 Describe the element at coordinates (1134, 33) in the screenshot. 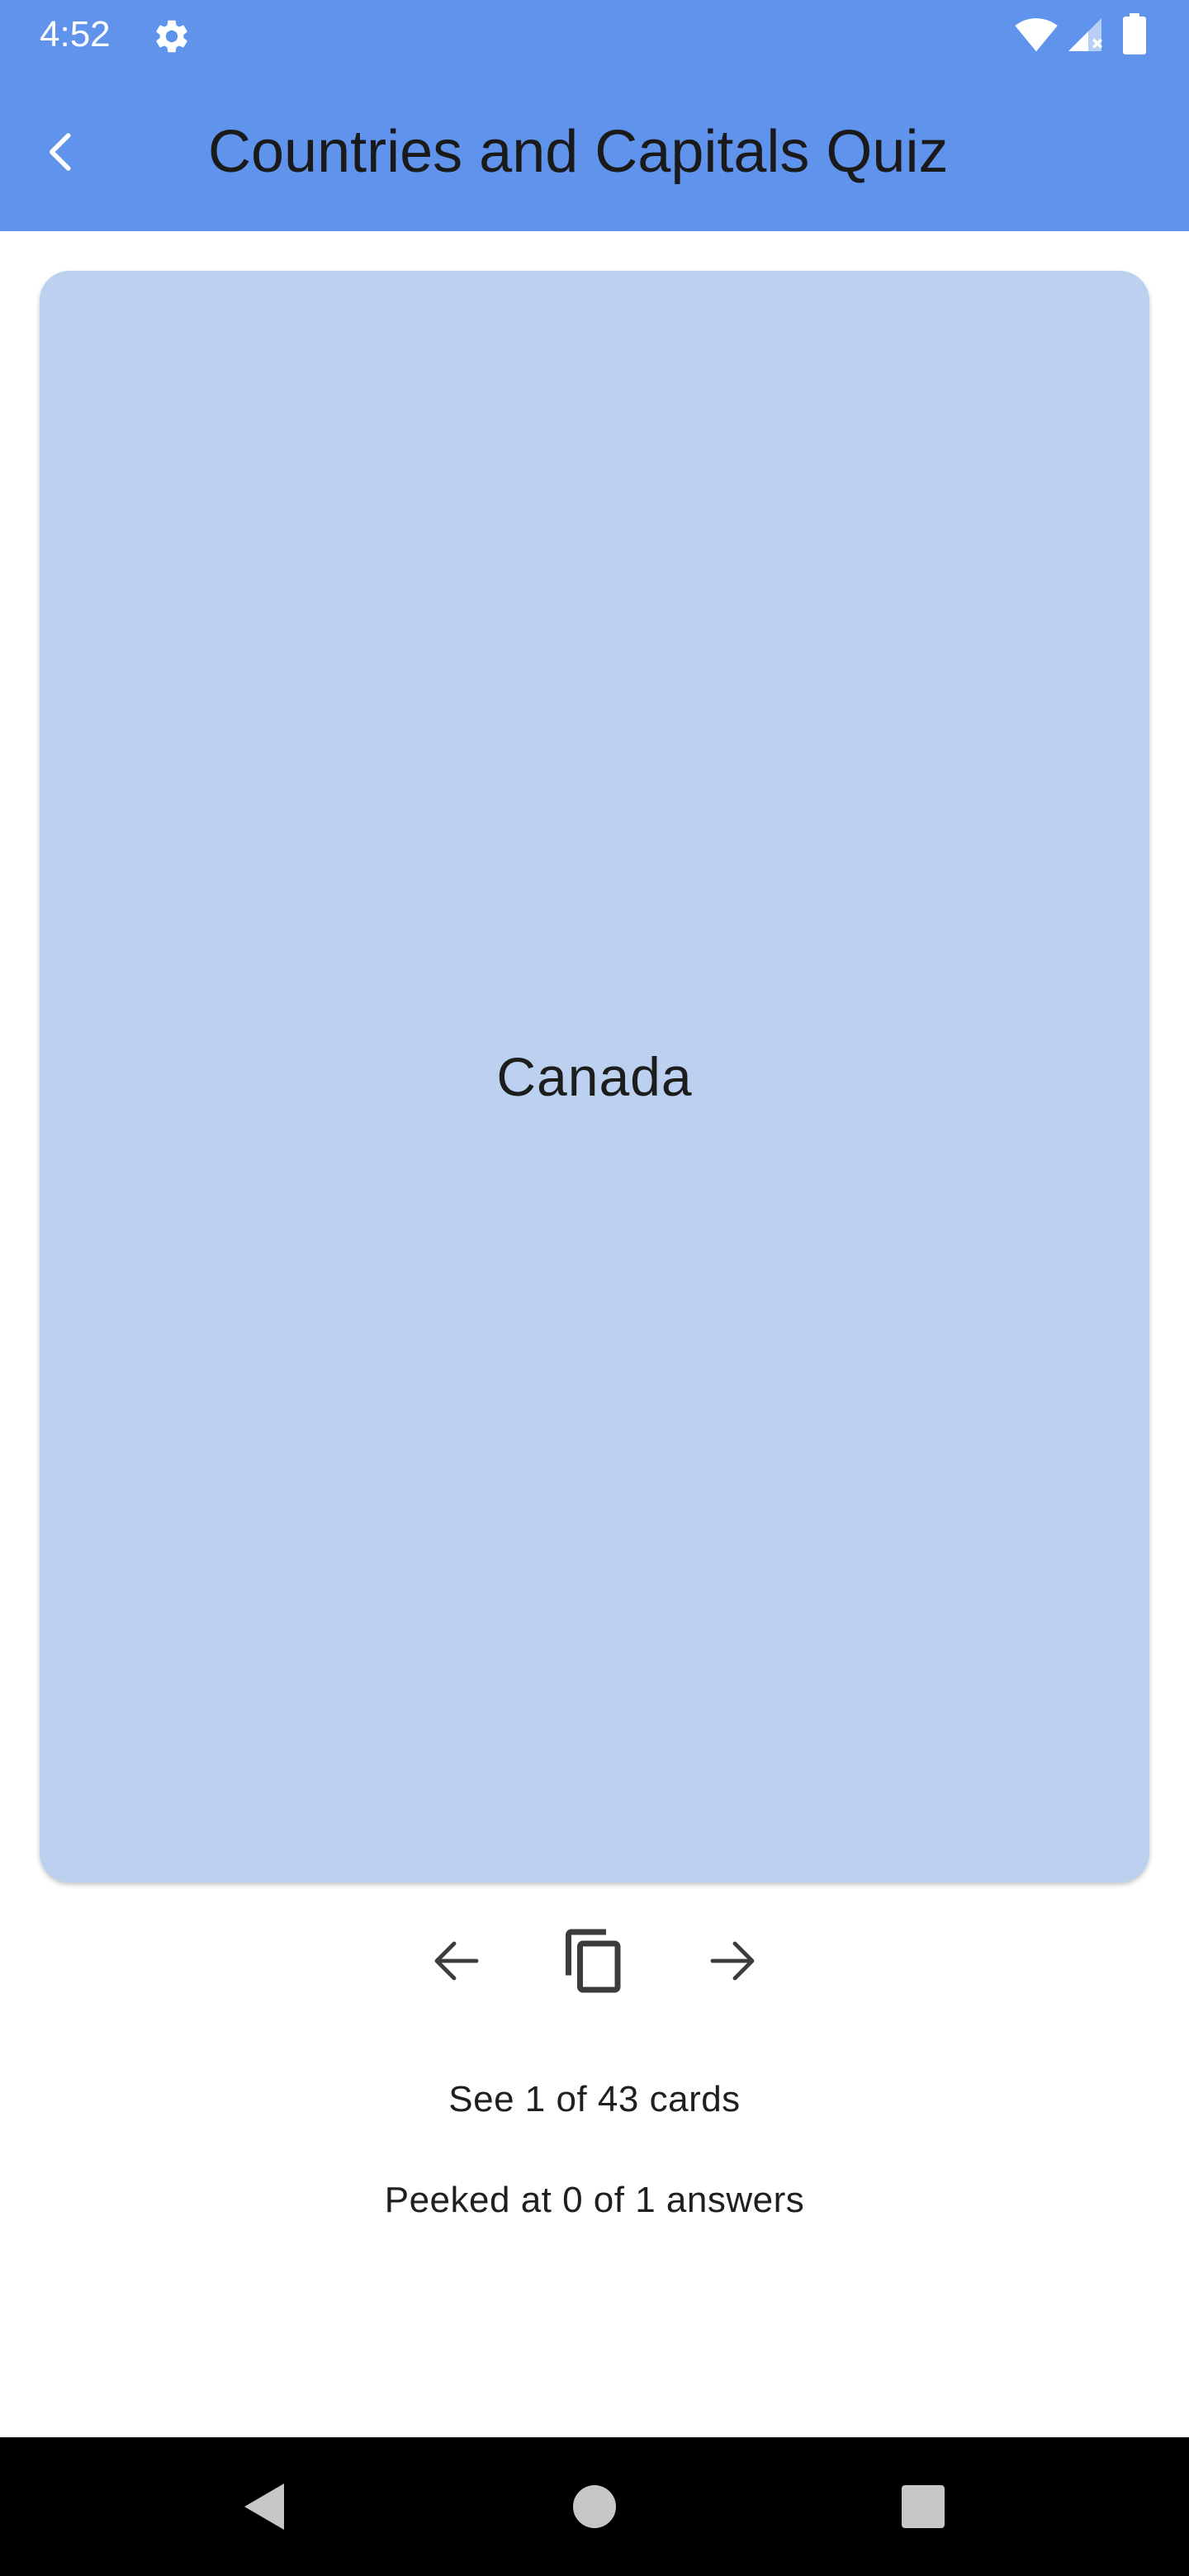

I see `battery-icon` at that location.